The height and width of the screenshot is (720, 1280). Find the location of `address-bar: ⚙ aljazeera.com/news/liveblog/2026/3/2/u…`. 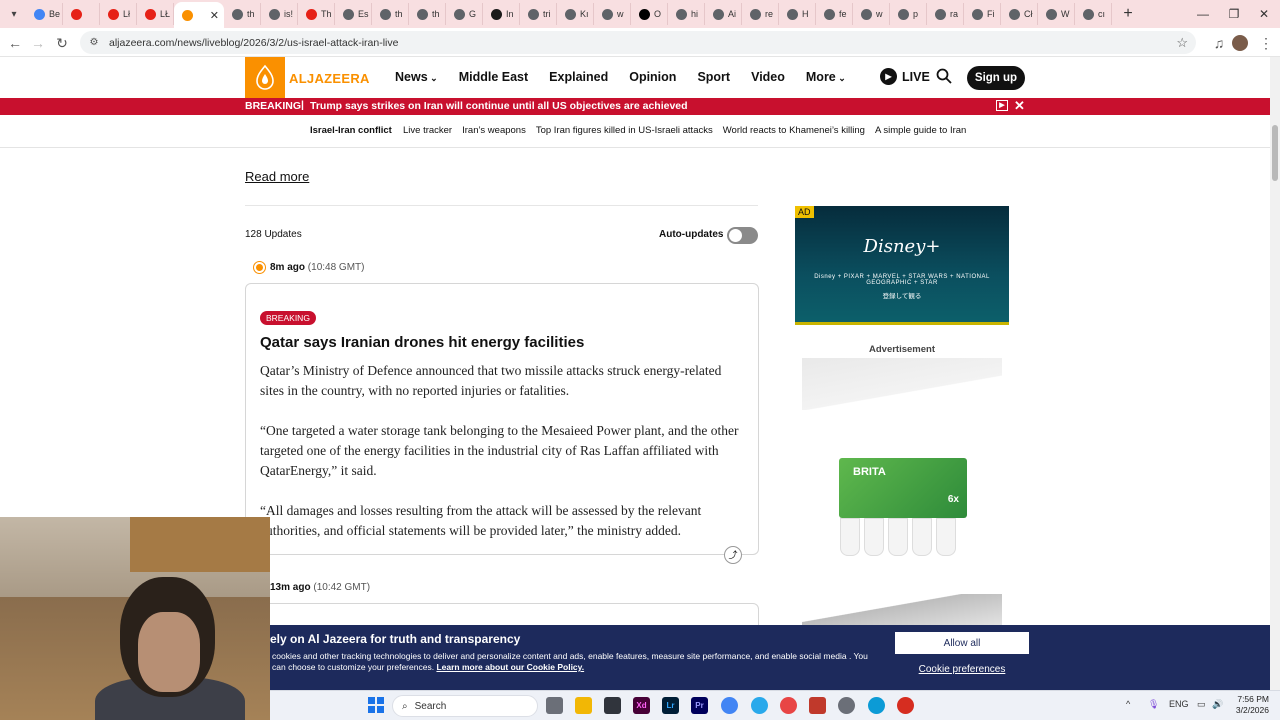

address-bar: ⚙ aljazeera.com/news/liveblog/2026/3/2/u… is located at coordinates (638, 42).